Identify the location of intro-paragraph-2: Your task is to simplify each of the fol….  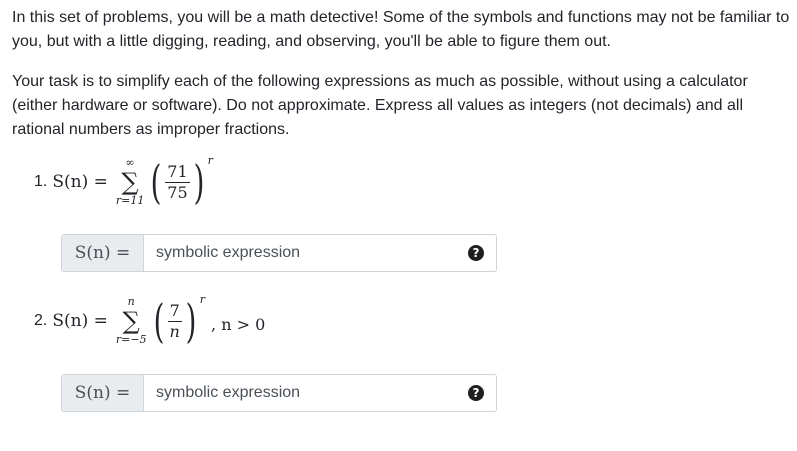
(380, 105).